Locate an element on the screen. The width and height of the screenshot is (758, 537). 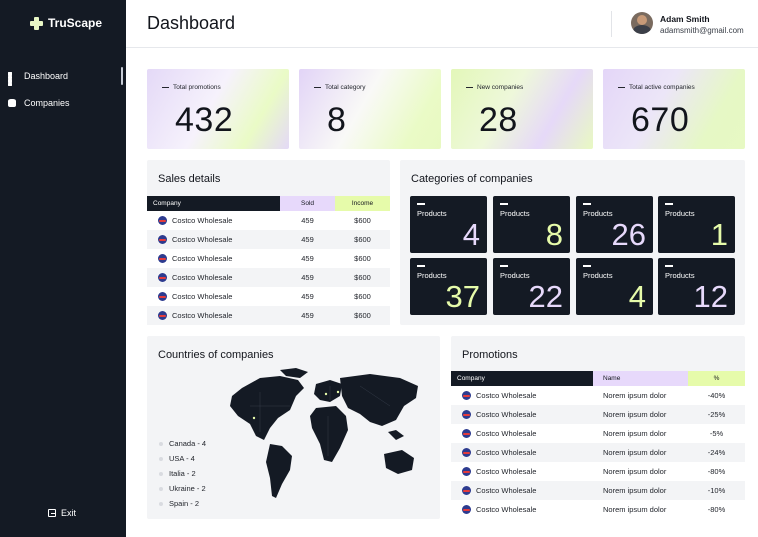
legend-item: Ukraine - 2 is located at coordinates (182, 488).